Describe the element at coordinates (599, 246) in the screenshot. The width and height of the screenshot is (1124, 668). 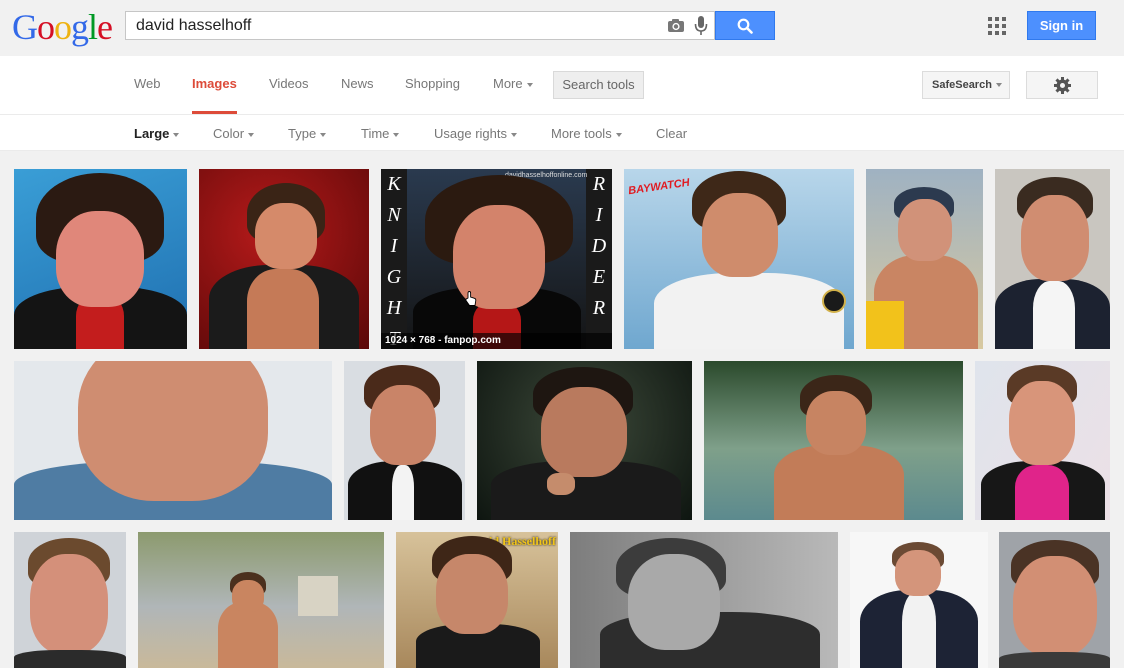
I see `rider-text: RIDER` at that location.